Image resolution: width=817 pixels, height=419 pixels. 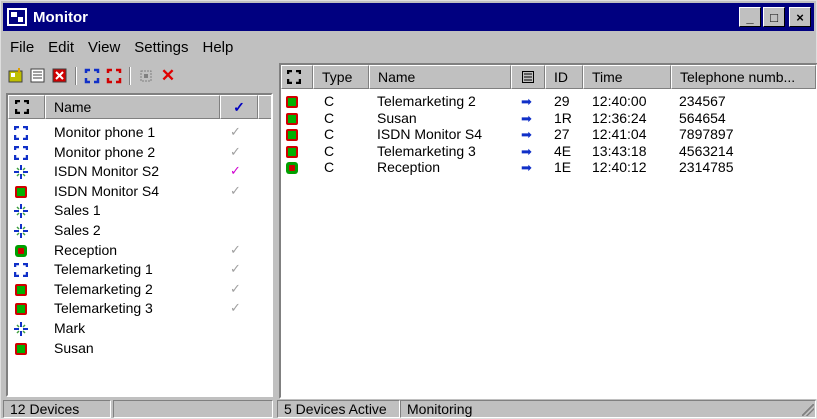 What do you see at coordinates (217, 48) in the screenshot?
I see `menu-help: Help` at bounding box center [217, 48].